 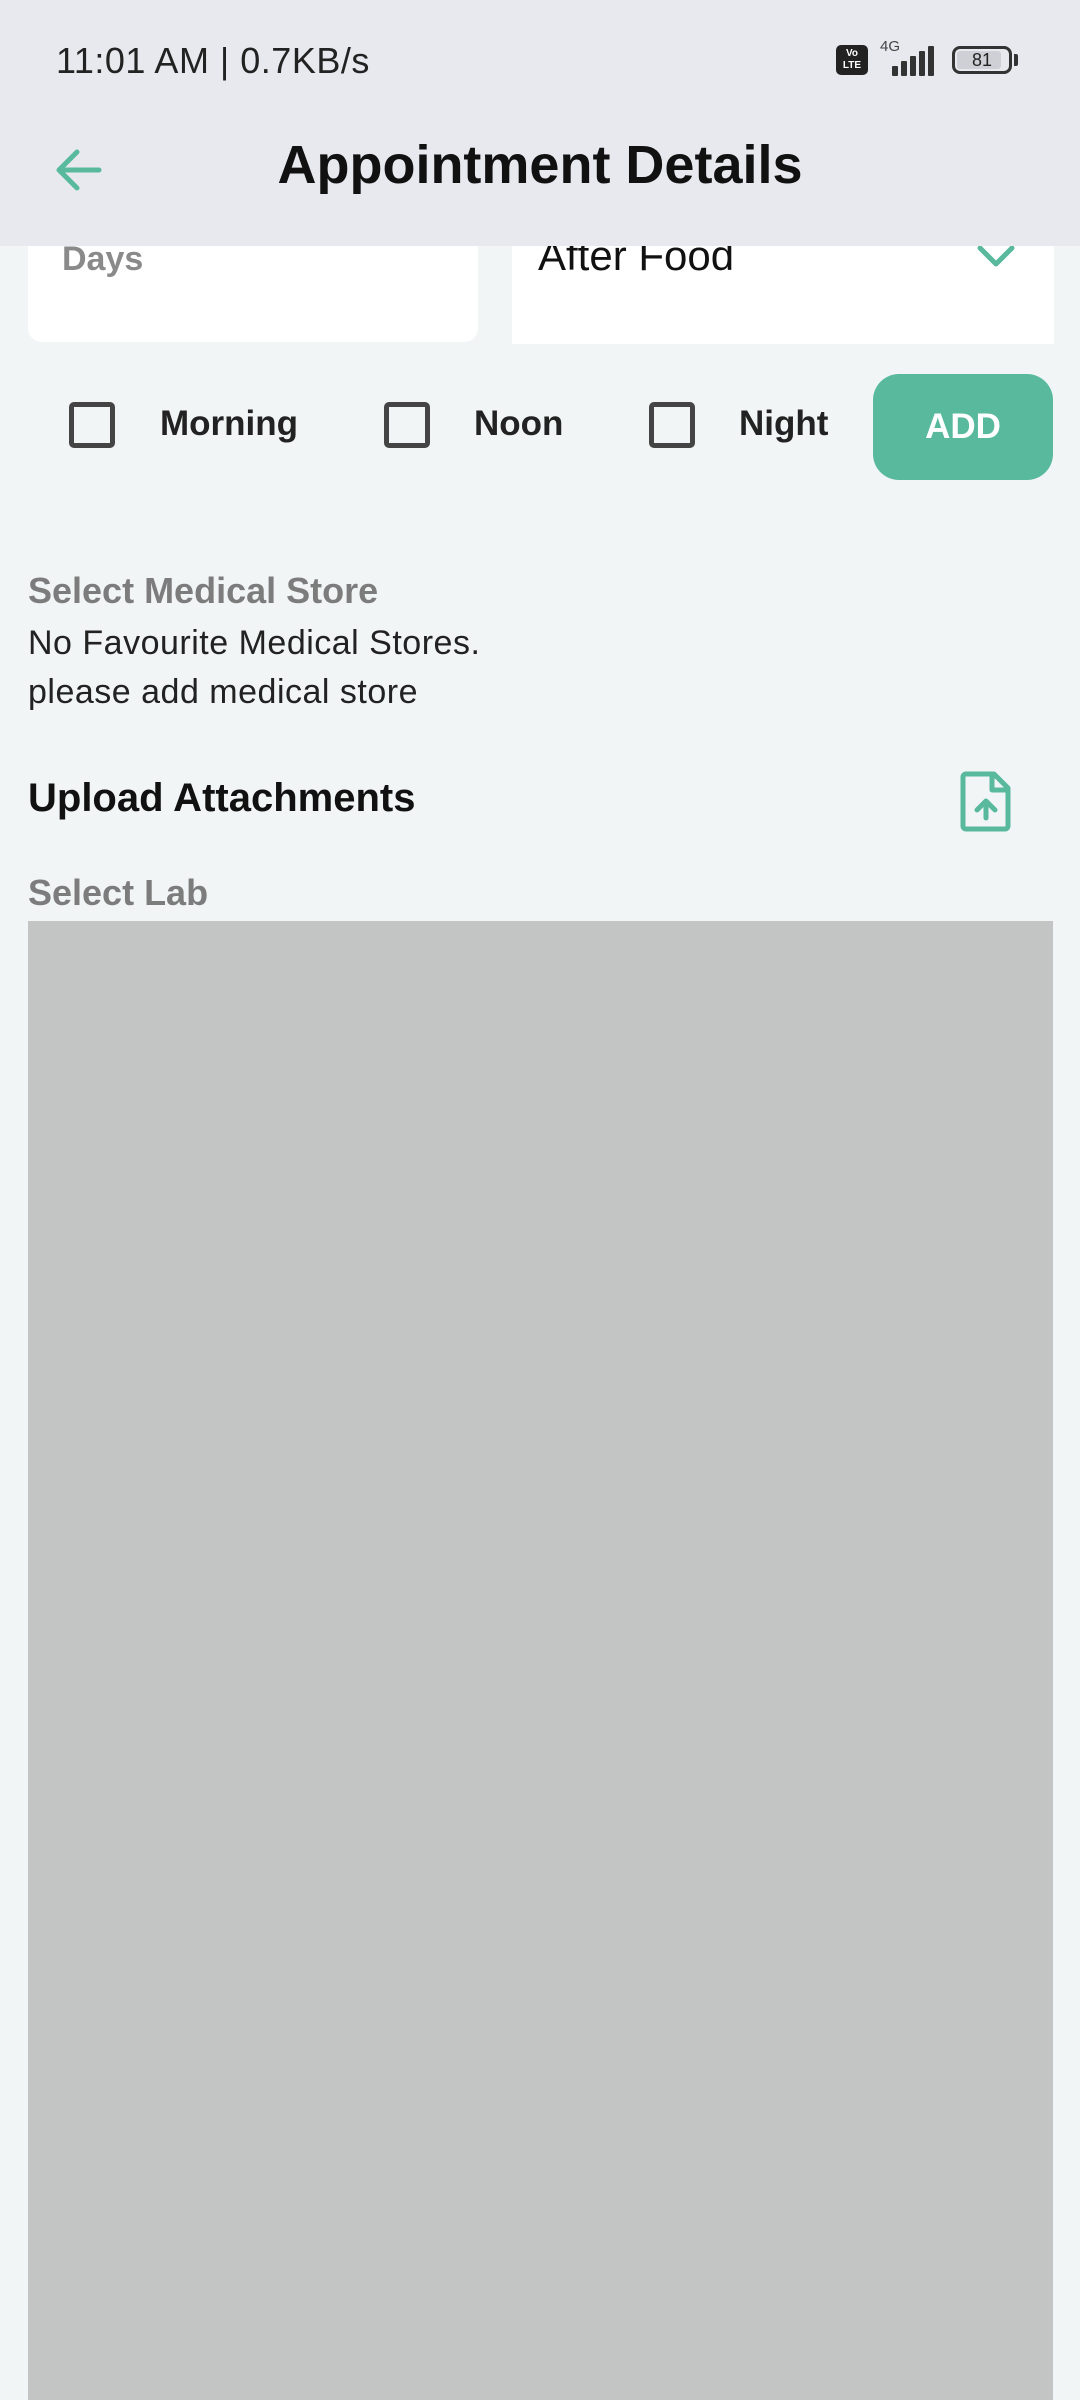 I want to click on medical-store-label: Select Medical Store, so click(x=203, y=590).